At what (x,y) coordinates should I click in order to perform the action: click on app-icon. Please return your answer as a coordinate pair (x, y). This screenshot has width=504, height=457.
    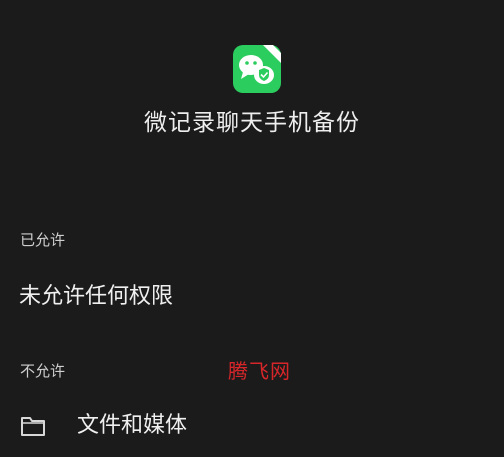
    Looking at the image, I should click on (257, 69).